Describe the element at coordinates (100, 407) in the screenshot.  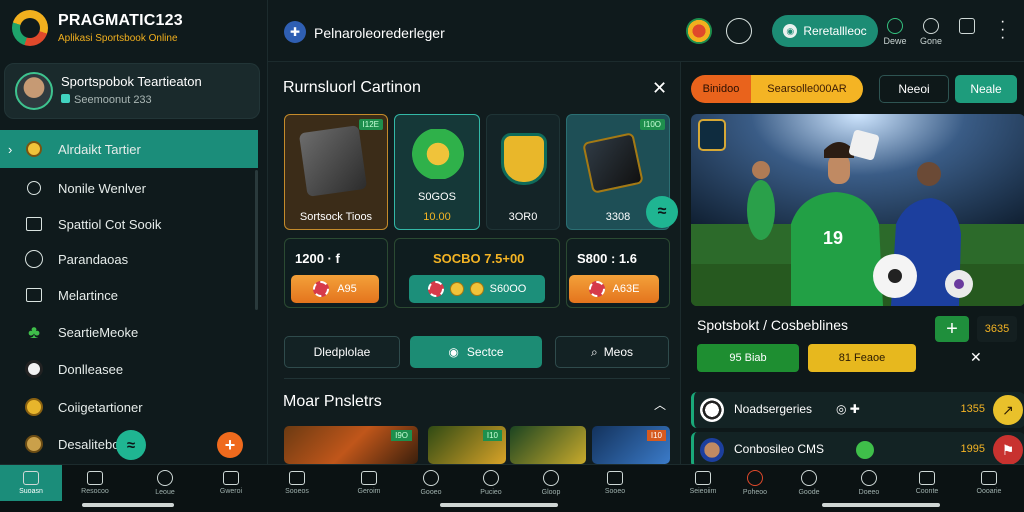
I see `sidebar-item-label: Coiigetartioner` at that location.